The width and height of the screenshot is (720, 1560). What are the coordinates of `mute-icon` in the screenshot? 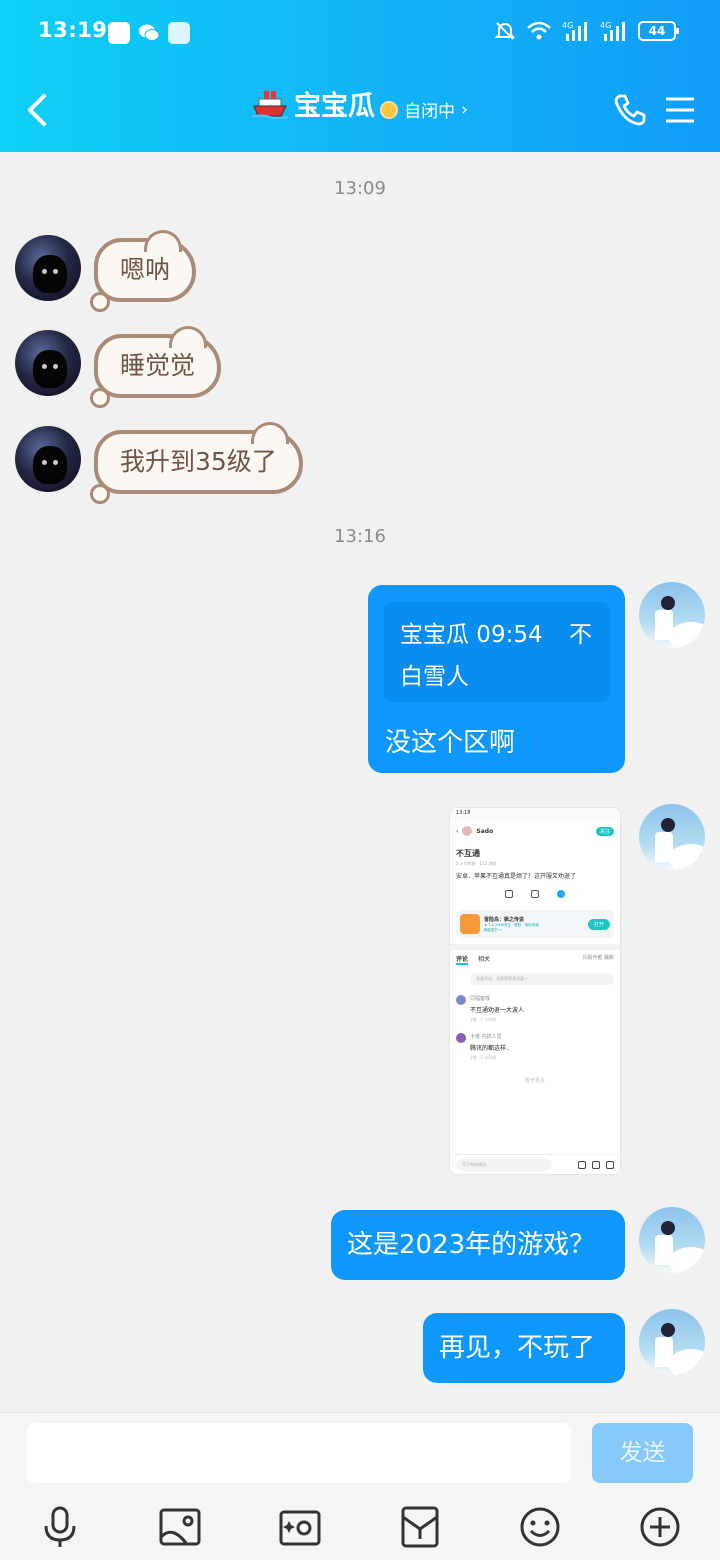 It's located at (505, 31).